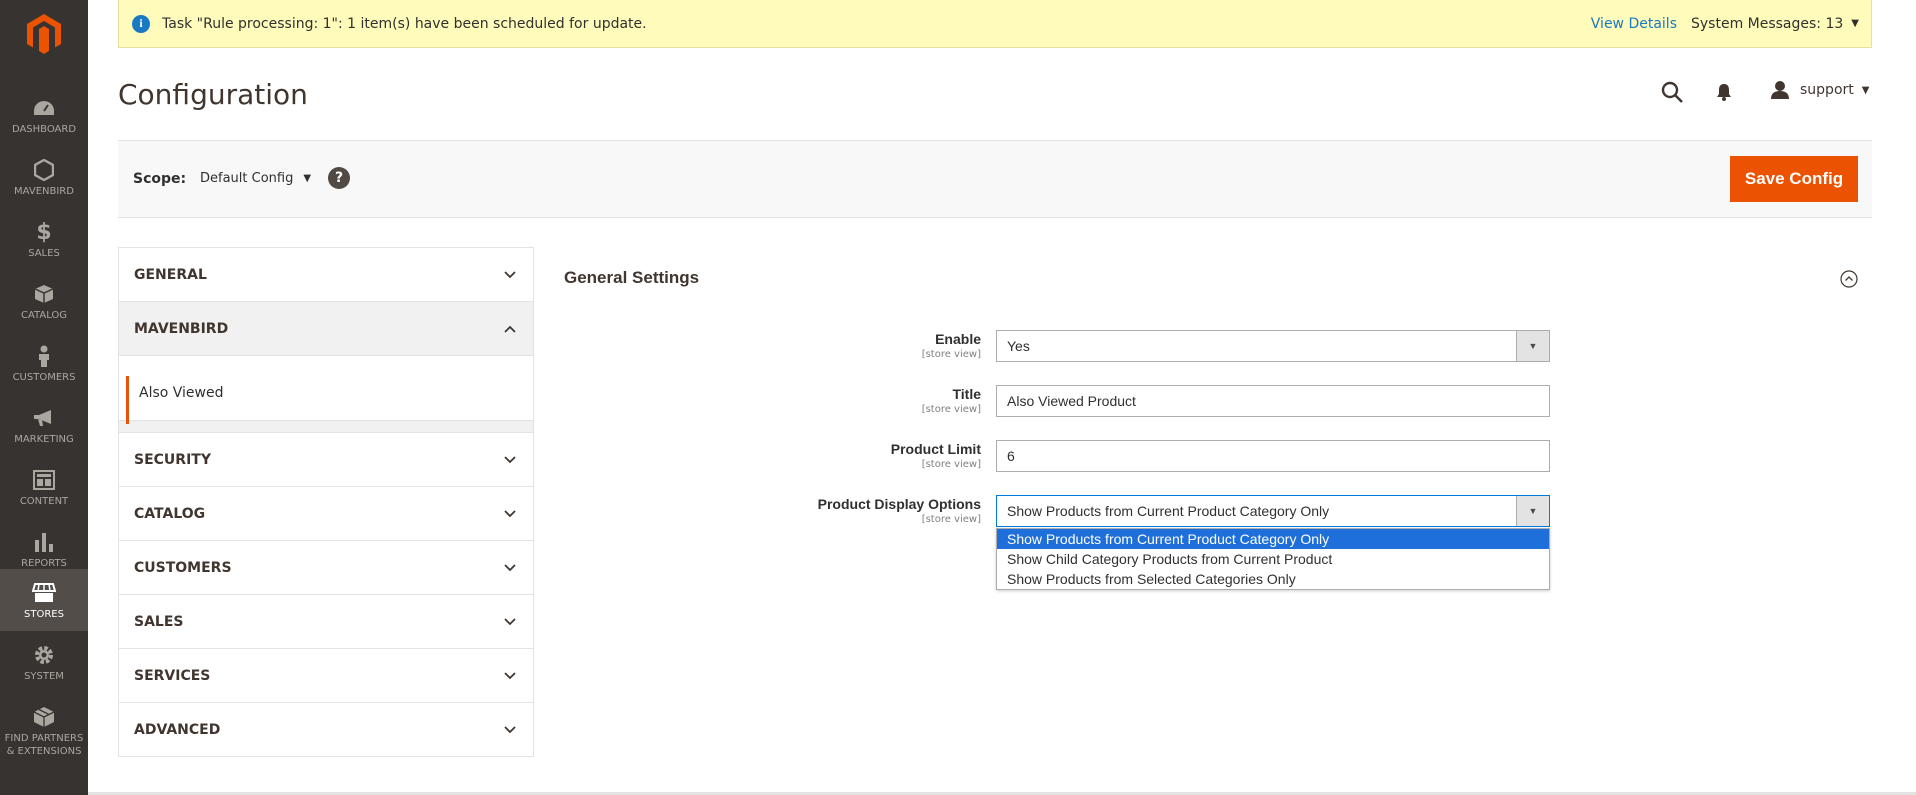  I want to click on nav-dashboard: DASHBOARD, so click(44, 115).